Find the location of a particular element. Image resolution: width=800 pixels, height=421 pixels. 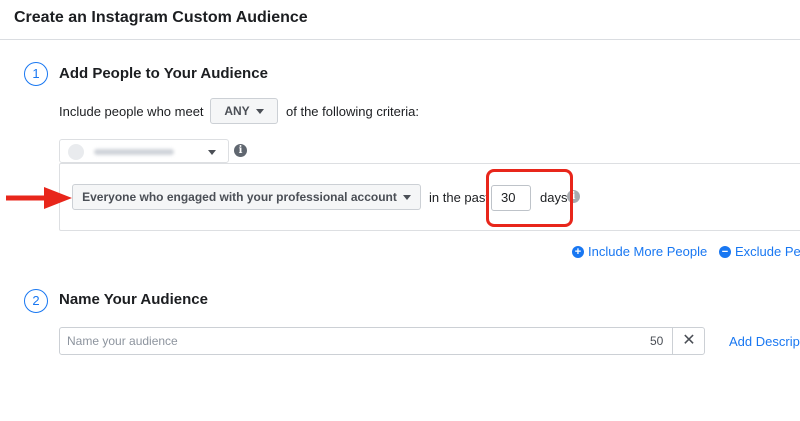

account-avatar is located at coordinates (76, 152).